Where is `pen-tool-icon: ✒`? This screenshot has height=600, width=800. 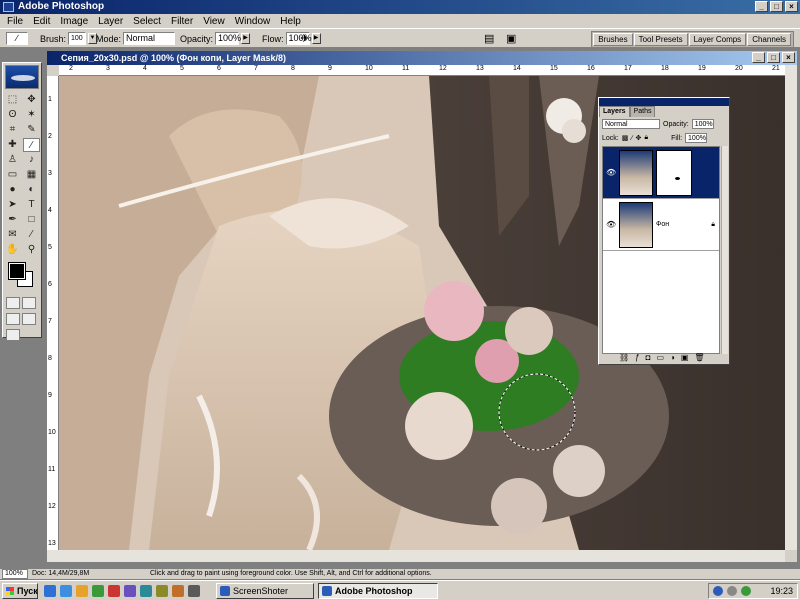
pen-tool-icon: ✒ is located at coordinates (12, 220).